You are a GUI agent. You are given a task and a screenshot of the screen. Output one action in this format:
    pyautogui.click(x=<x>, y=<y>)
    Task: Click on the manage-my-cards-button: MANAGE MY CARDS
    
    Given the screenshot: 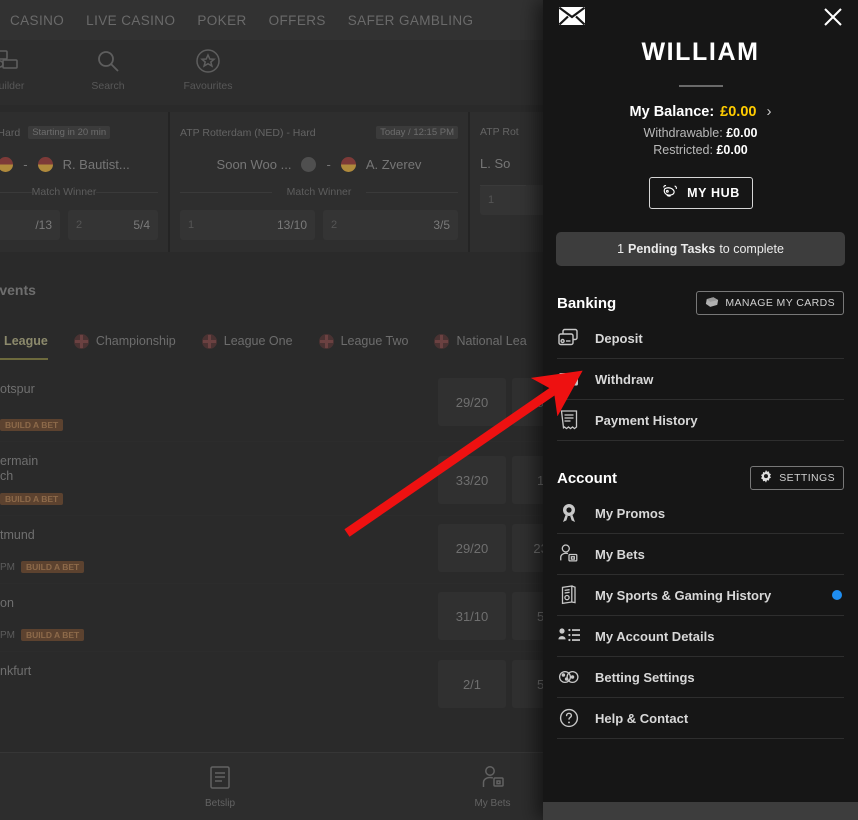 What is the action you would take?
    pyautogui.click(x=770, y=303)
    